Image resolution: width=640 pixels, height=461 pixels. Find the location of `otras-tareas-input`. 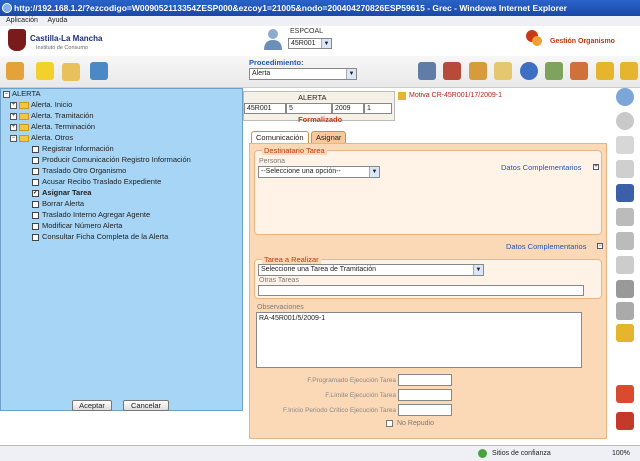

otras-tareas-input is located at coordinates (421, 290).